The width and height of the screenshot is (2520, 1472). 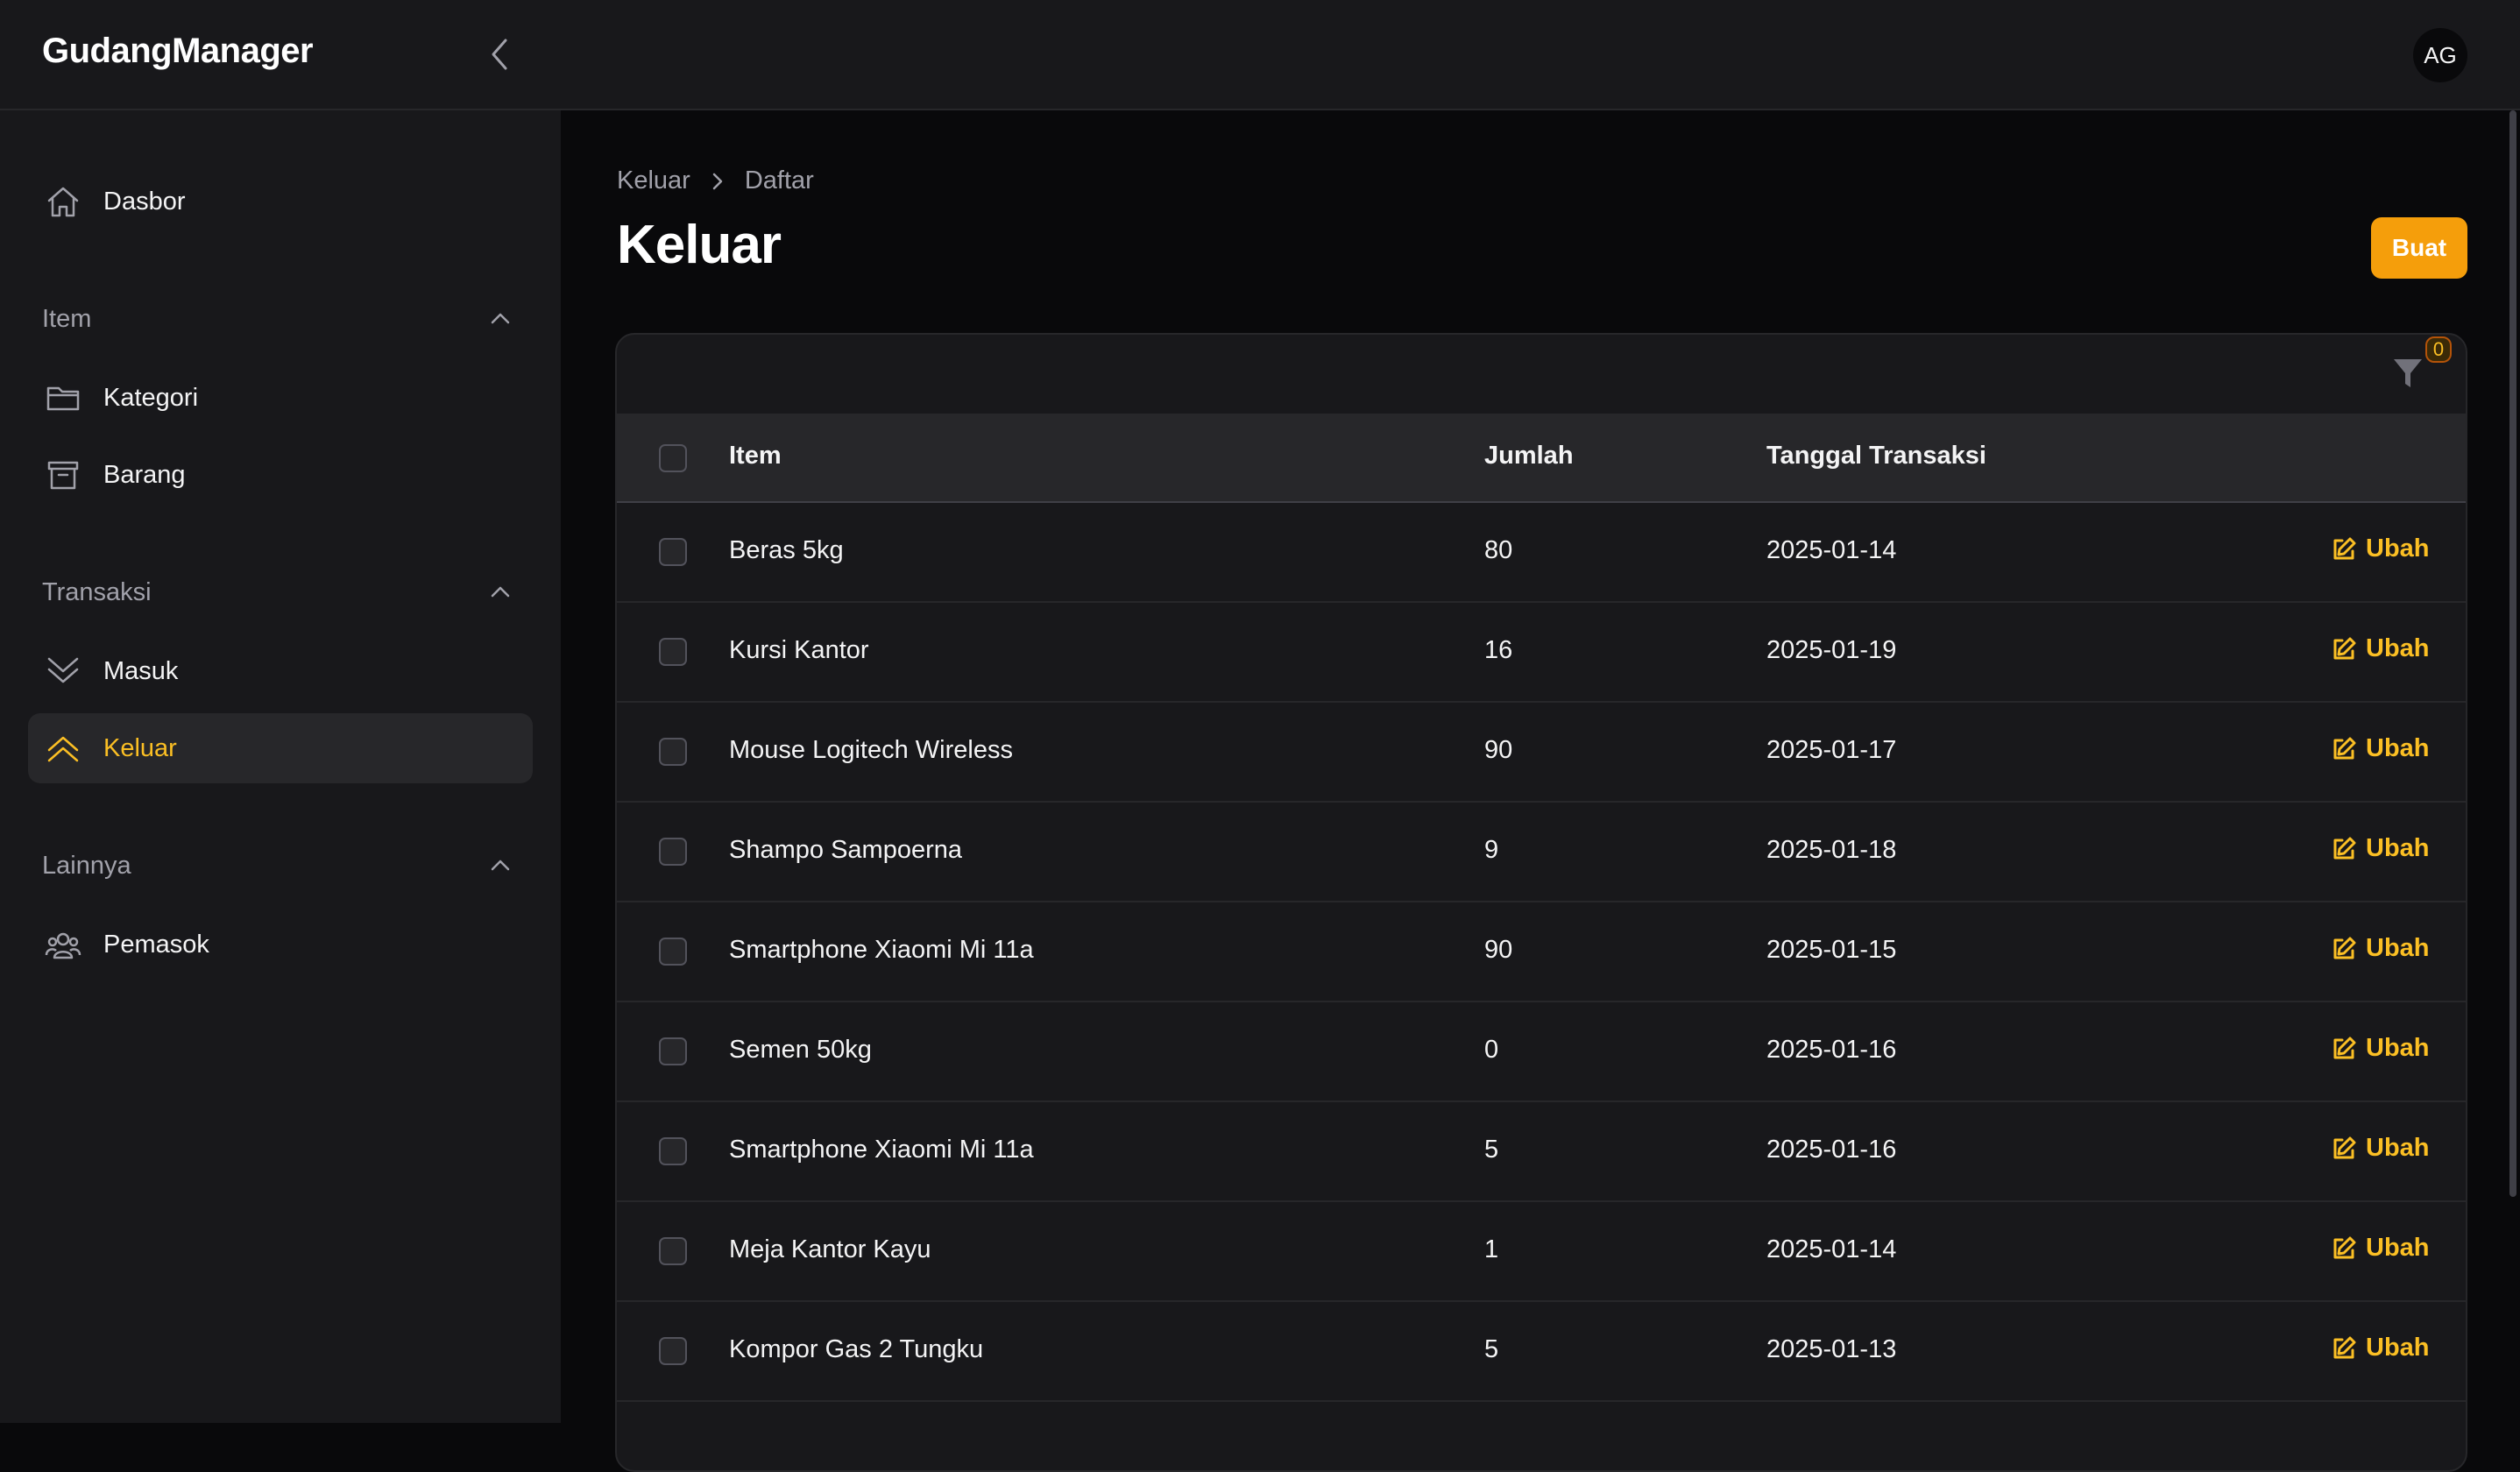 I want to click on funnel-icon, so click(x=2408, y=373).